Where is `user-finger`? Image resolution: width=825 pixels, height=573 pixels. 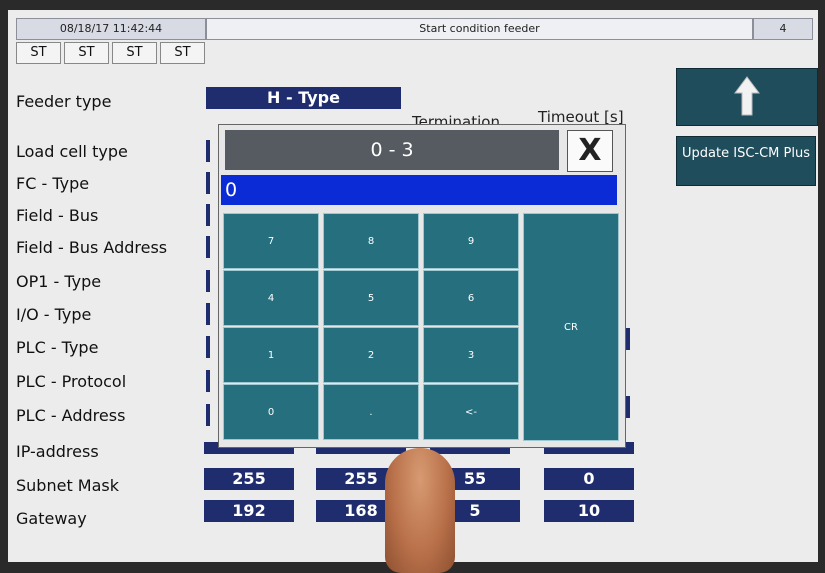
user-finger is located at coordinates (420, 510).